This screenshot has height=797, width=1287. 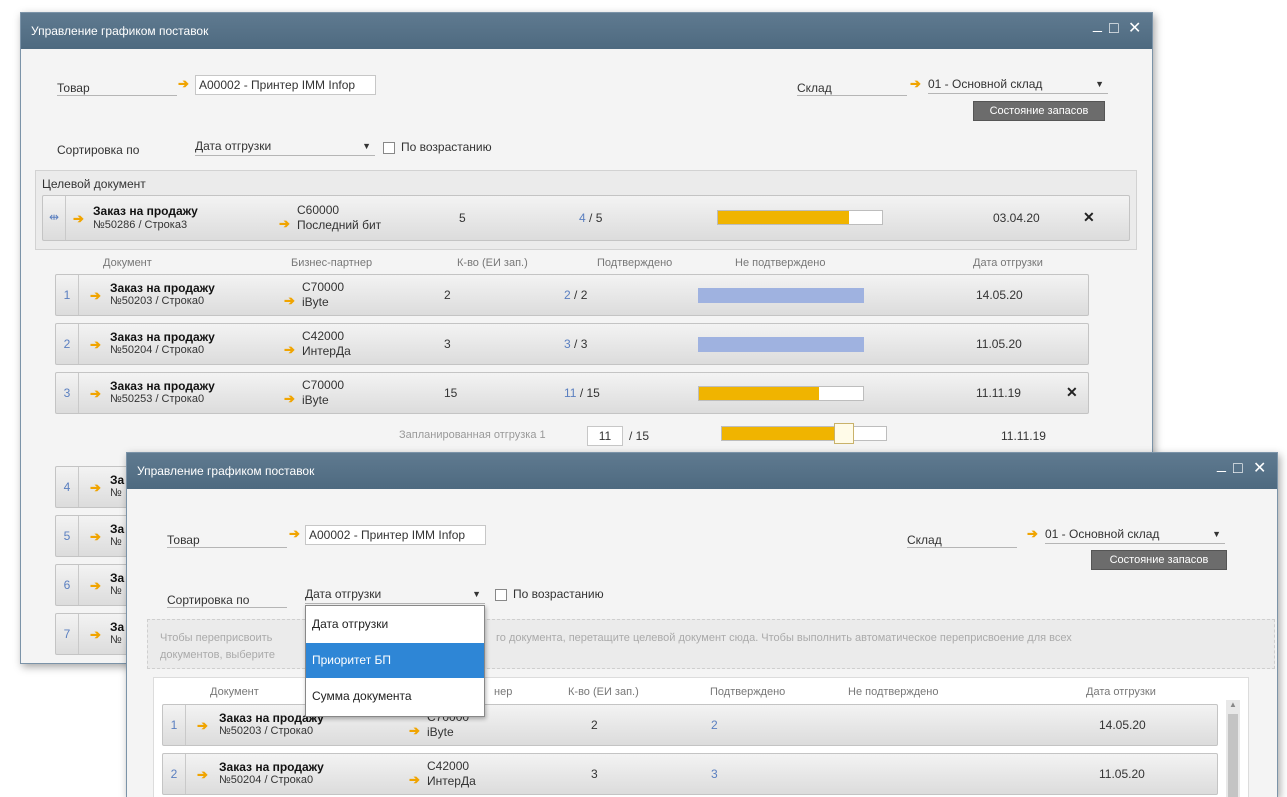 I want to click on row-confirmed-link: 11, so click(x=570, y=393).